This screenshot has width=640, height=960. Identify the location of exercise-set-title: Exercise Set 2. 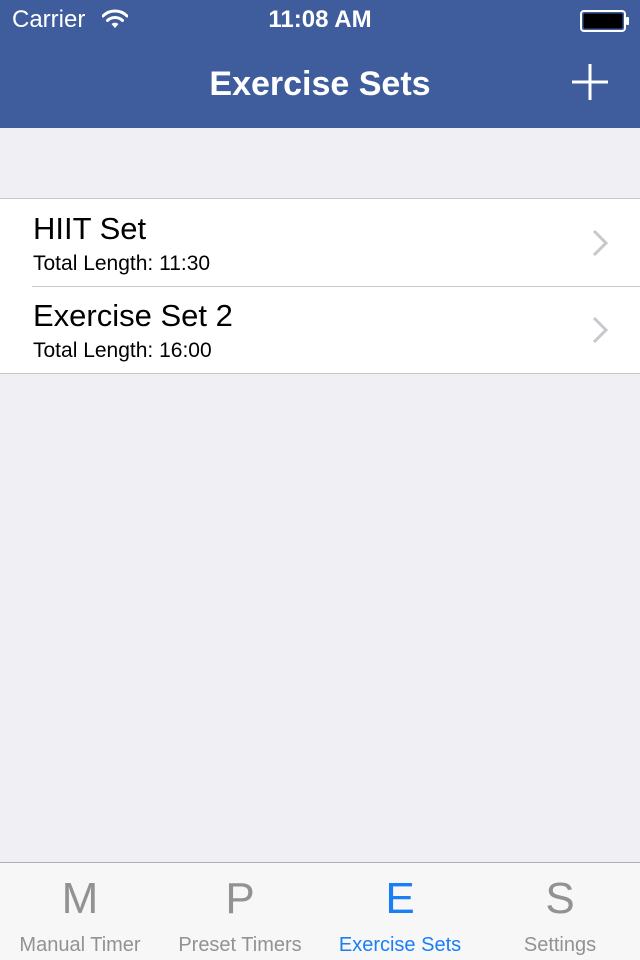
(133, 315).